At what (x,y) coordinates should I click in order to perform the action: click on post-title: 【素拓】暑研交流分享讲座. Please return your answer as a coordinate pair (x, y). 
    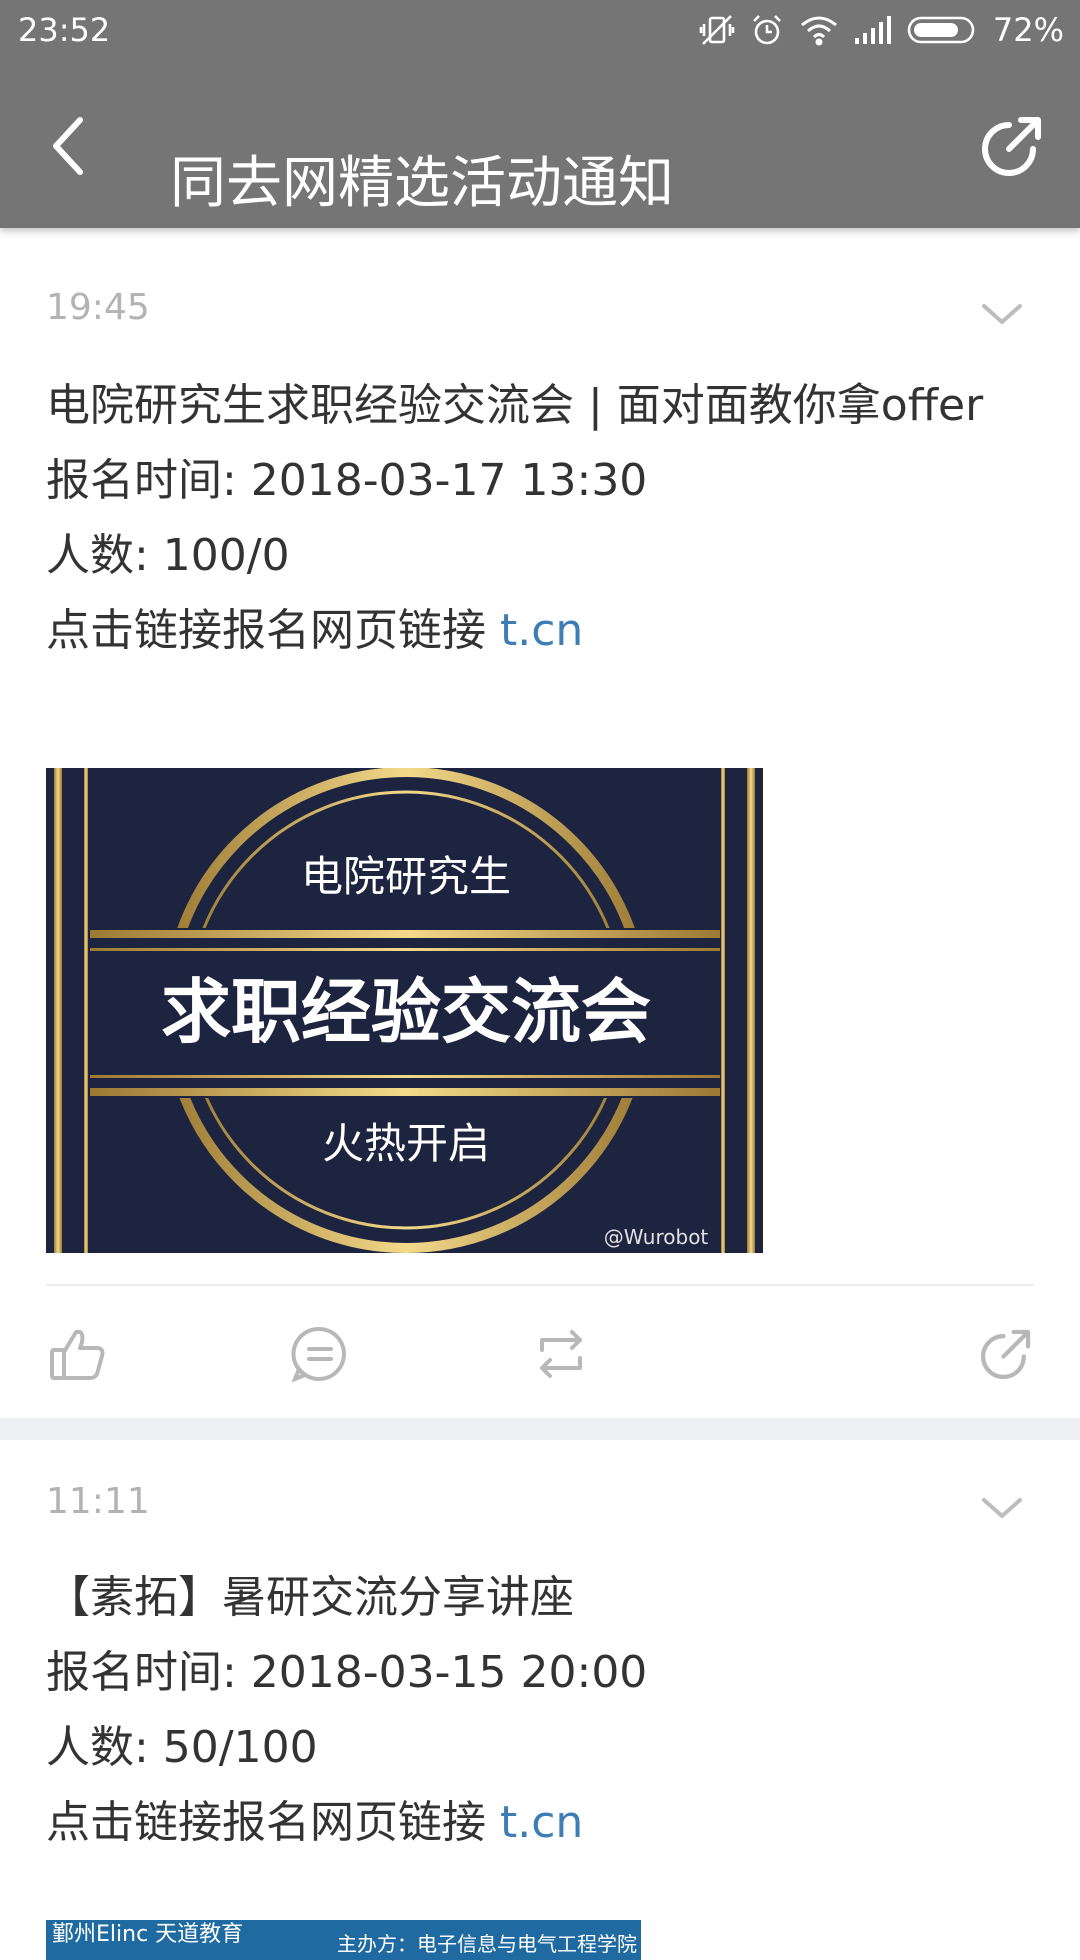
    Looking at the image, I should click on (310, 1597).